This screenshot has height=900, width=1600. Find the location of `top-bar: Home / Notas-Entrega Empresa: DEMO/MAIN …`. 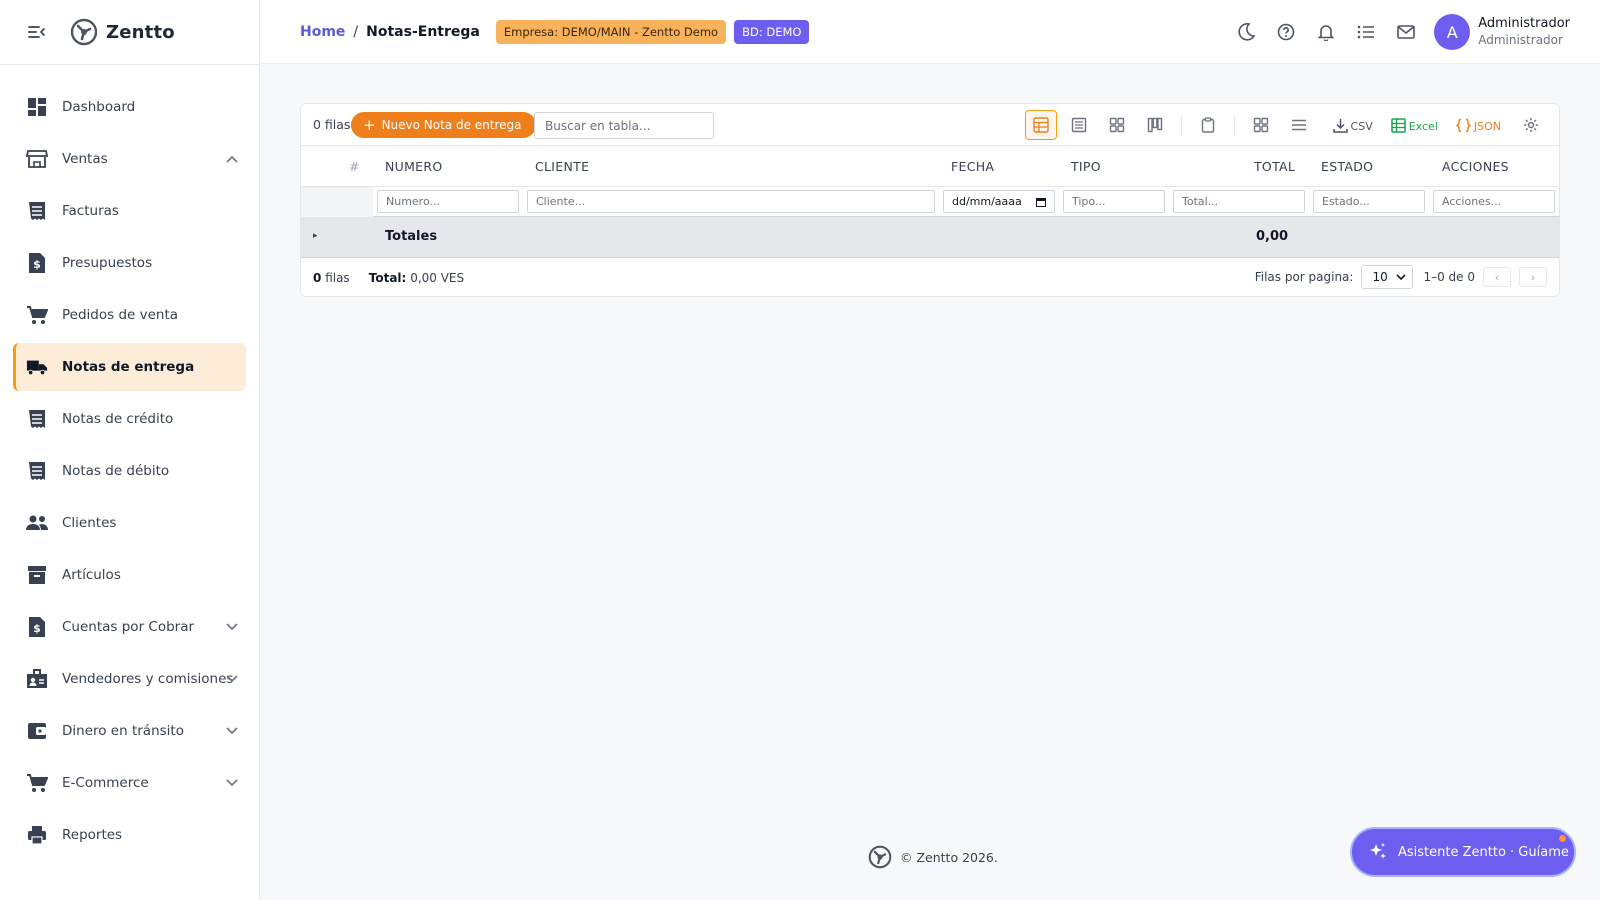

top-bar: Home / Notas-Entrega Empresa: DEMO/MAIN … is located at coordinates (930, 32).